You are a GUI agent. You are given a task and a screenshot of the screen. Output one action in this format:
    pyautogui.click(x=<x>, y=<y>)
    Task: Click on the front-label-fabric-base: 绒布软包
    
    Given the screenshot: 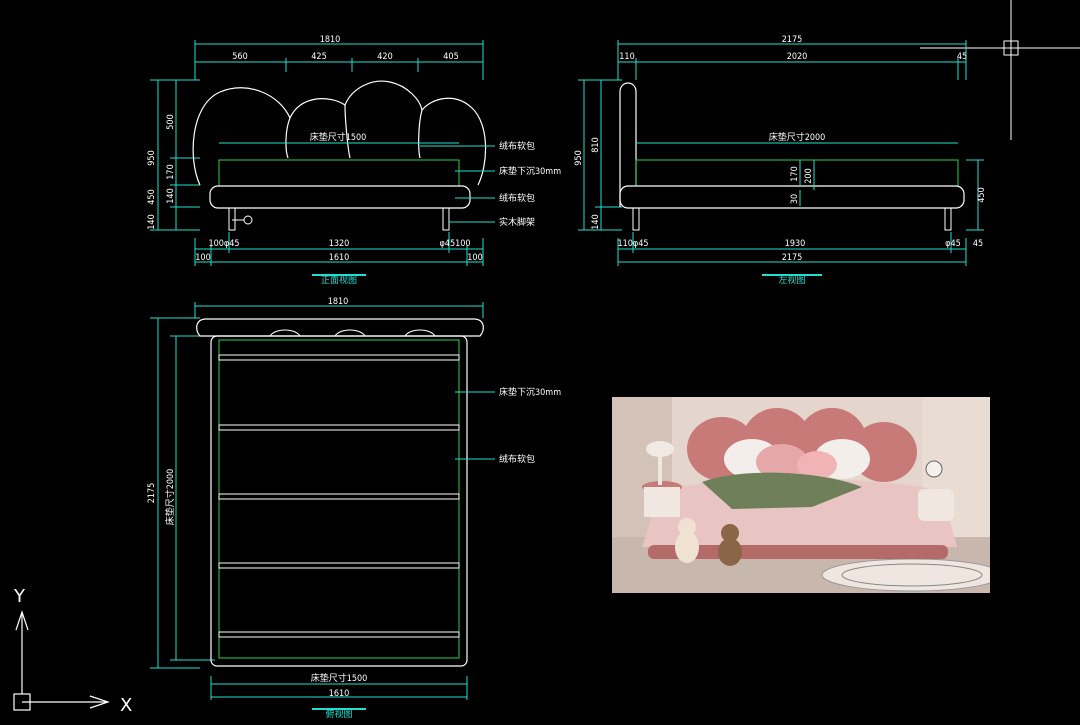 What is the action you would take?
    pyautogui.click(x=517, y=198)
    